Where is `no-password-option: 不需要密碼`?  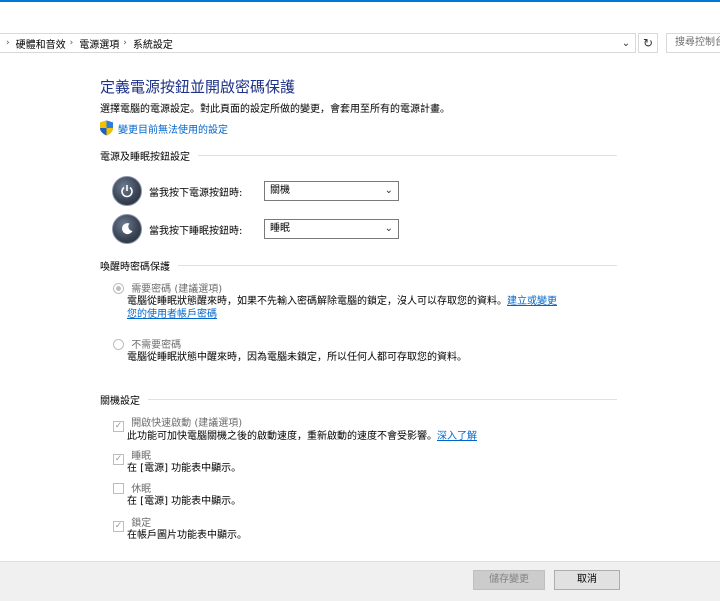 no-password-option: 不需要密碼 is located at coordinates (147, 343).